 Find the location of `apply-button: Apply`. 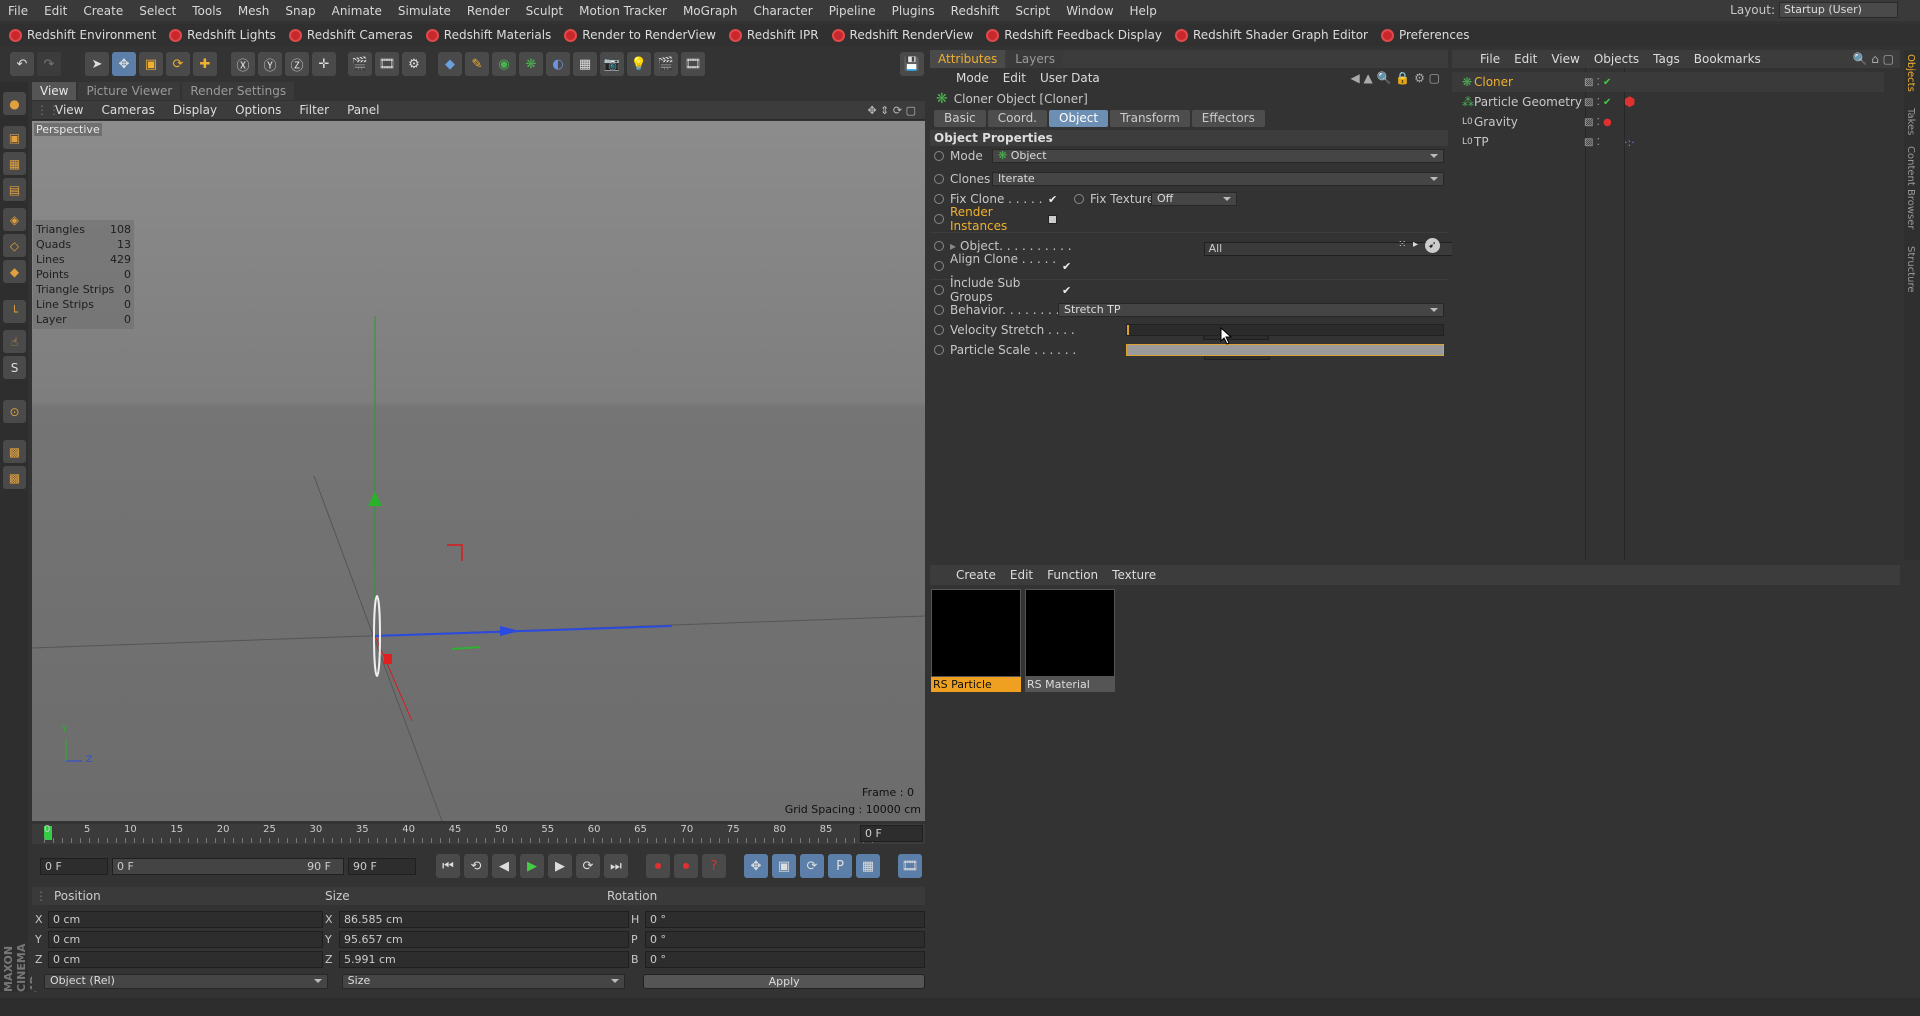

apply-button: Apply is located at coordinates (784, 981).